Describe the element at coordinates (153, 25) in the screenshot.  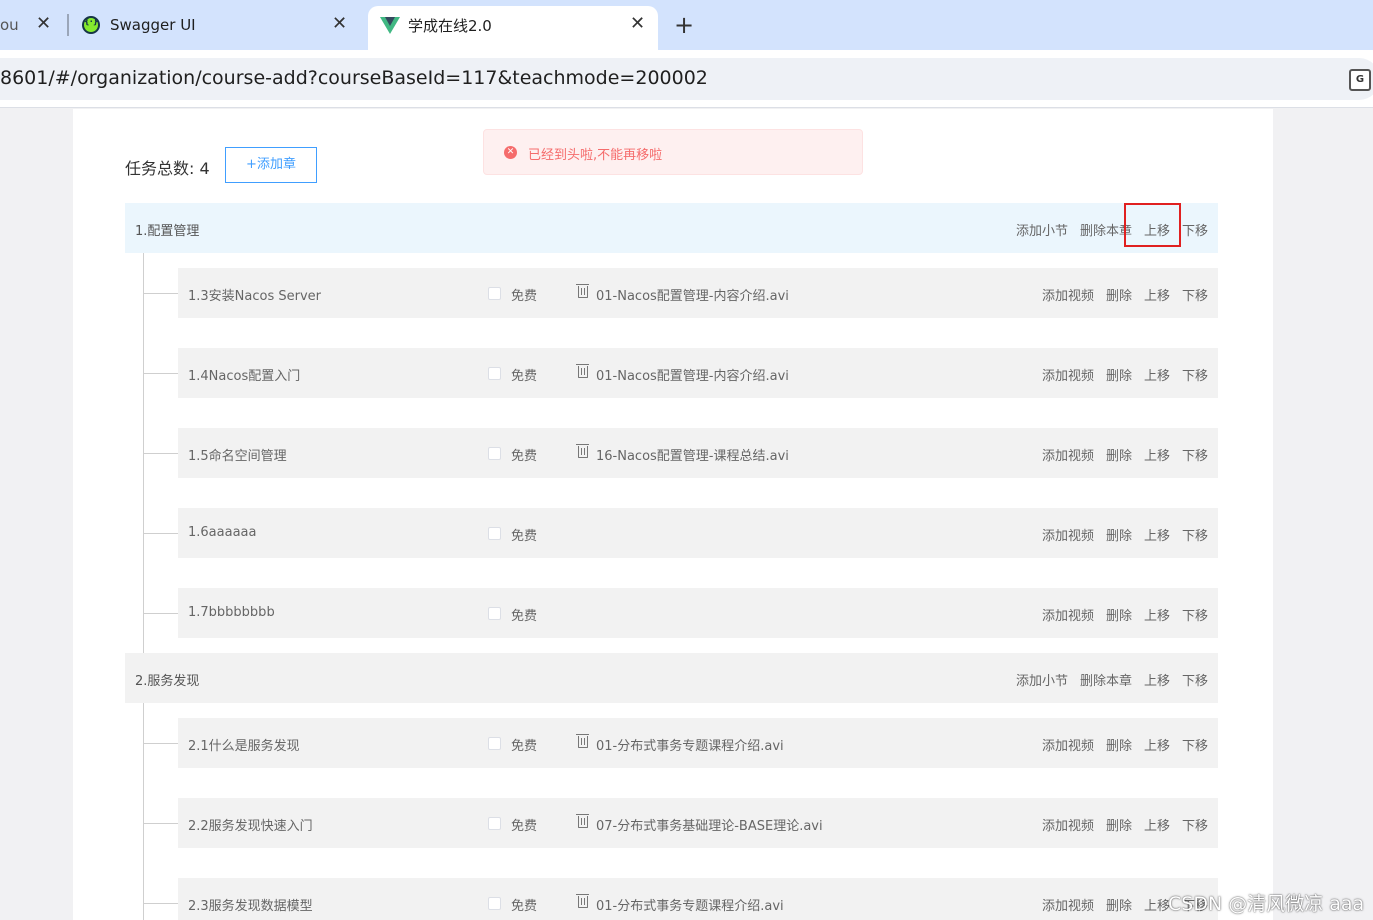
I see `tab-title: Swagger UI` at that location.